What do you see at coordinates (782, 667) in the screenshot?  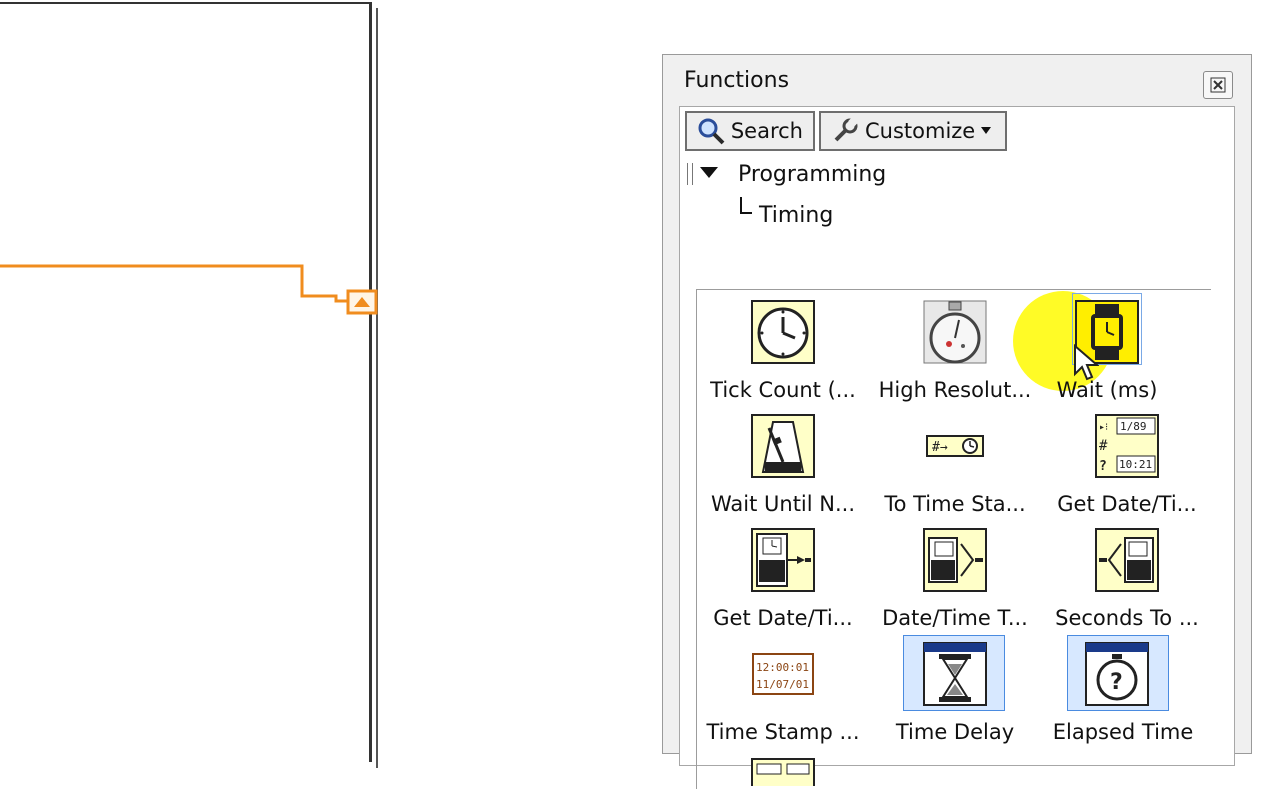 I see `svg-text: 12:00:01` at bounding box center [782, 667].